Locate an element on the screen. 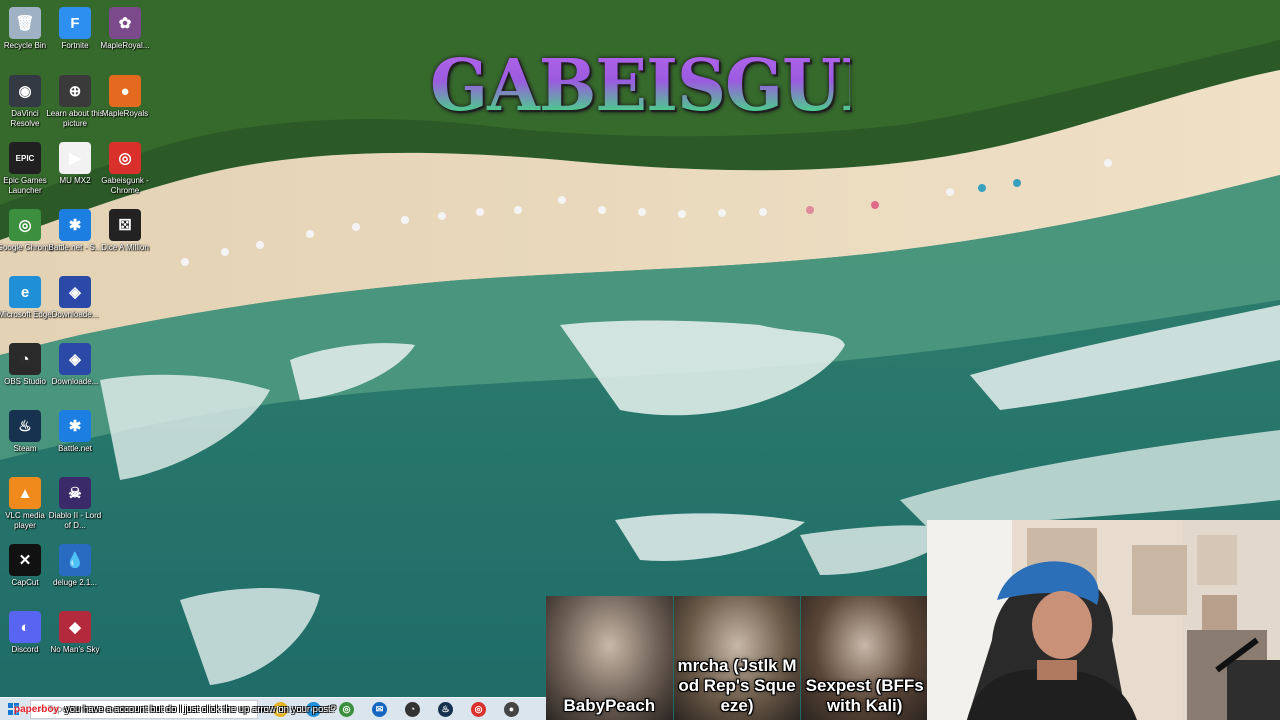  capcut-icon: ✕ is located at coordinates (25, 560).